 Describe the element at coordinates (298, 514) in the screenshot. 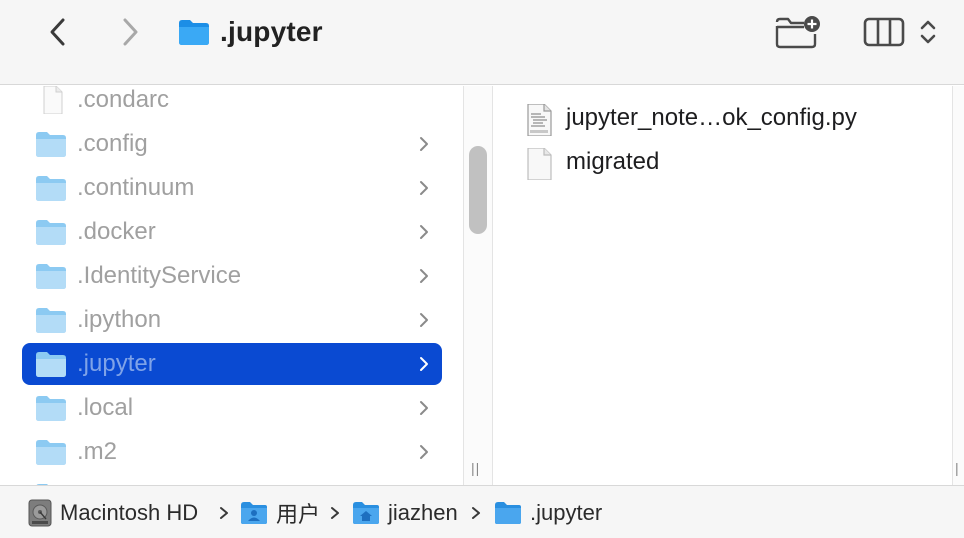

I see `breadcrumb-label: 用户` at that location.